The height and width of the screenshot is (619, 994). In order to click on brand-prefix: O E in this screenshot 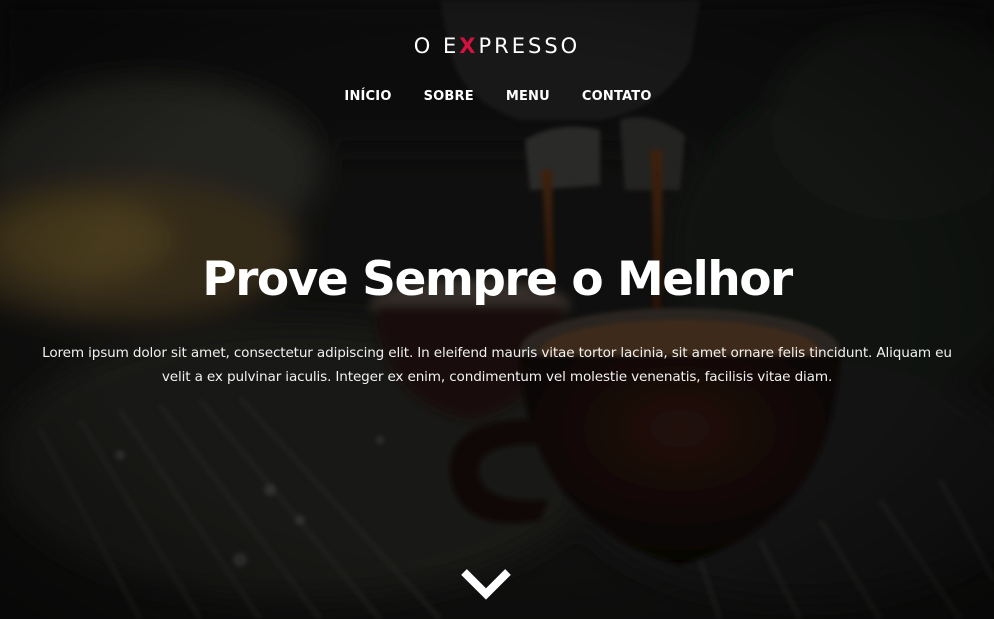, I will do `click(436, 46)`.